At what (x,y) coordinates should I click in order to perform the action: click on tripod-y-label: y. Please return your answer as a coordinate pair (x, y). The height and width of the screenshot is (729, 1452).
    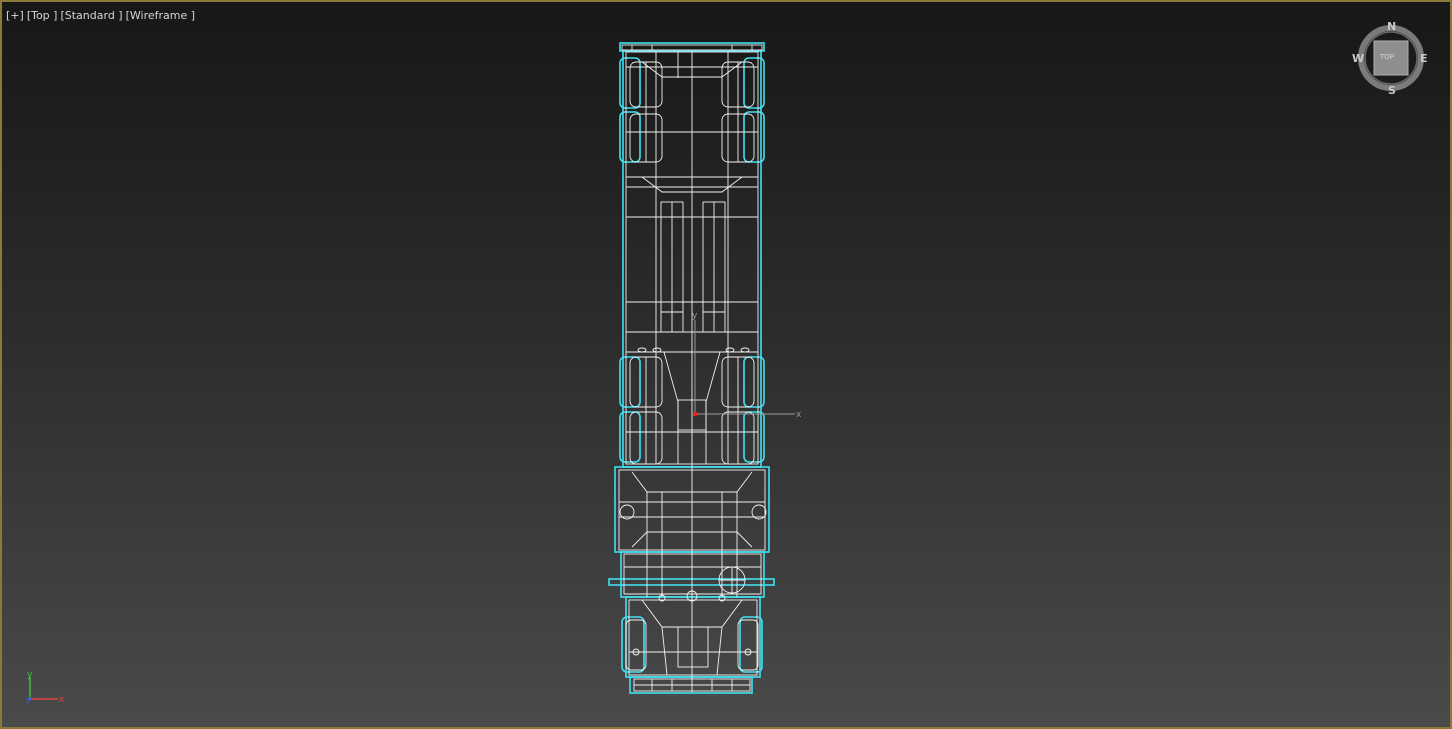
    Looking at the image, I should click on (30, 675).